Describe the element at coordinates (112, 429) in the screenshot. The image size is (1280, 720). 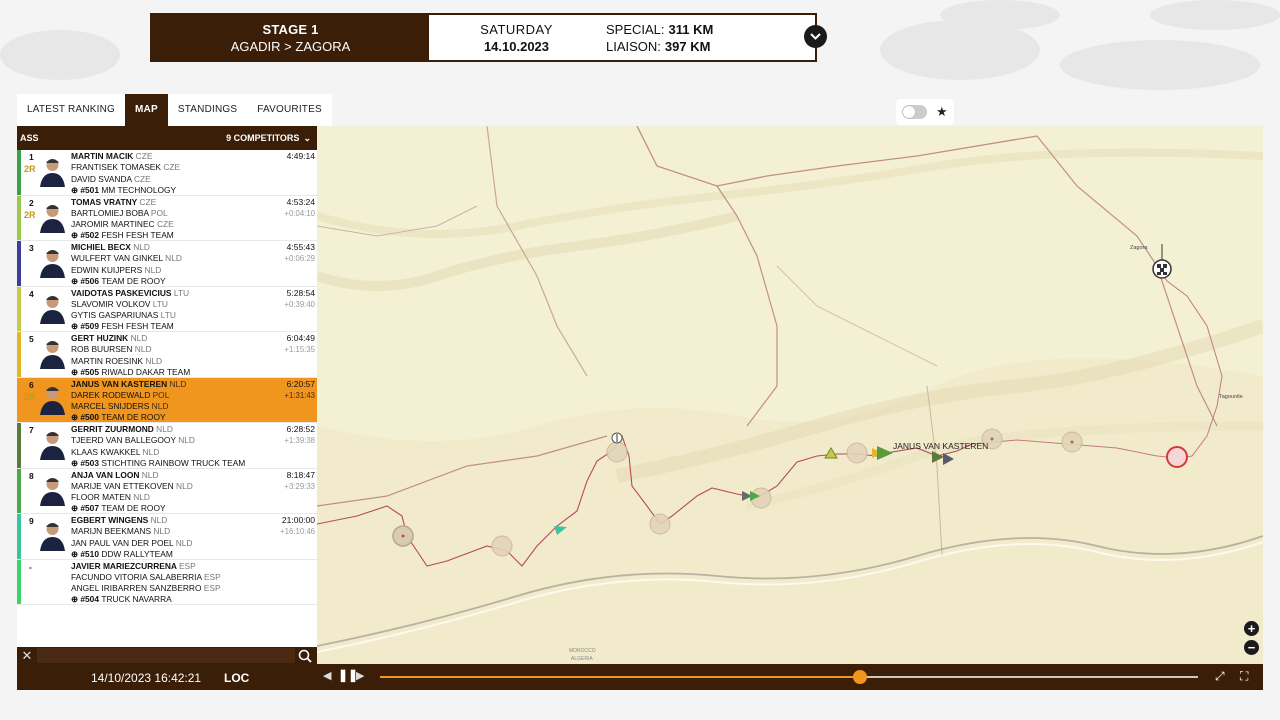
I see `driver-name: GERRIT ZUURMOND` at that location.